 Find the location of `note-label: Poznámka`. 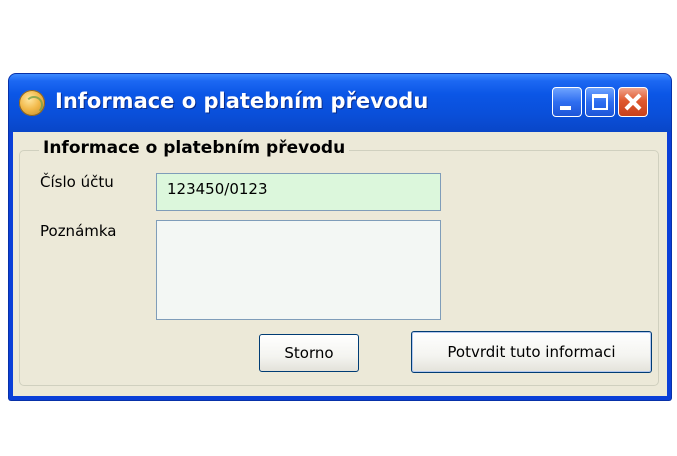

note-label: Poznámka is located at coordinates (78, 231).